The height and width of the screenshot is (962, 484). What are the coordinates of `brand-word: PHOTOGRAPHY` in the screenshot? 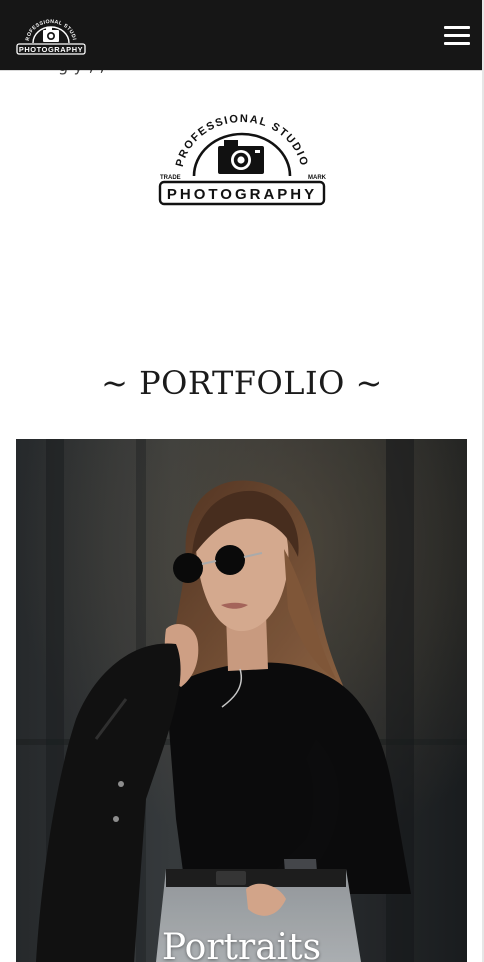 It's located at (242, 194).